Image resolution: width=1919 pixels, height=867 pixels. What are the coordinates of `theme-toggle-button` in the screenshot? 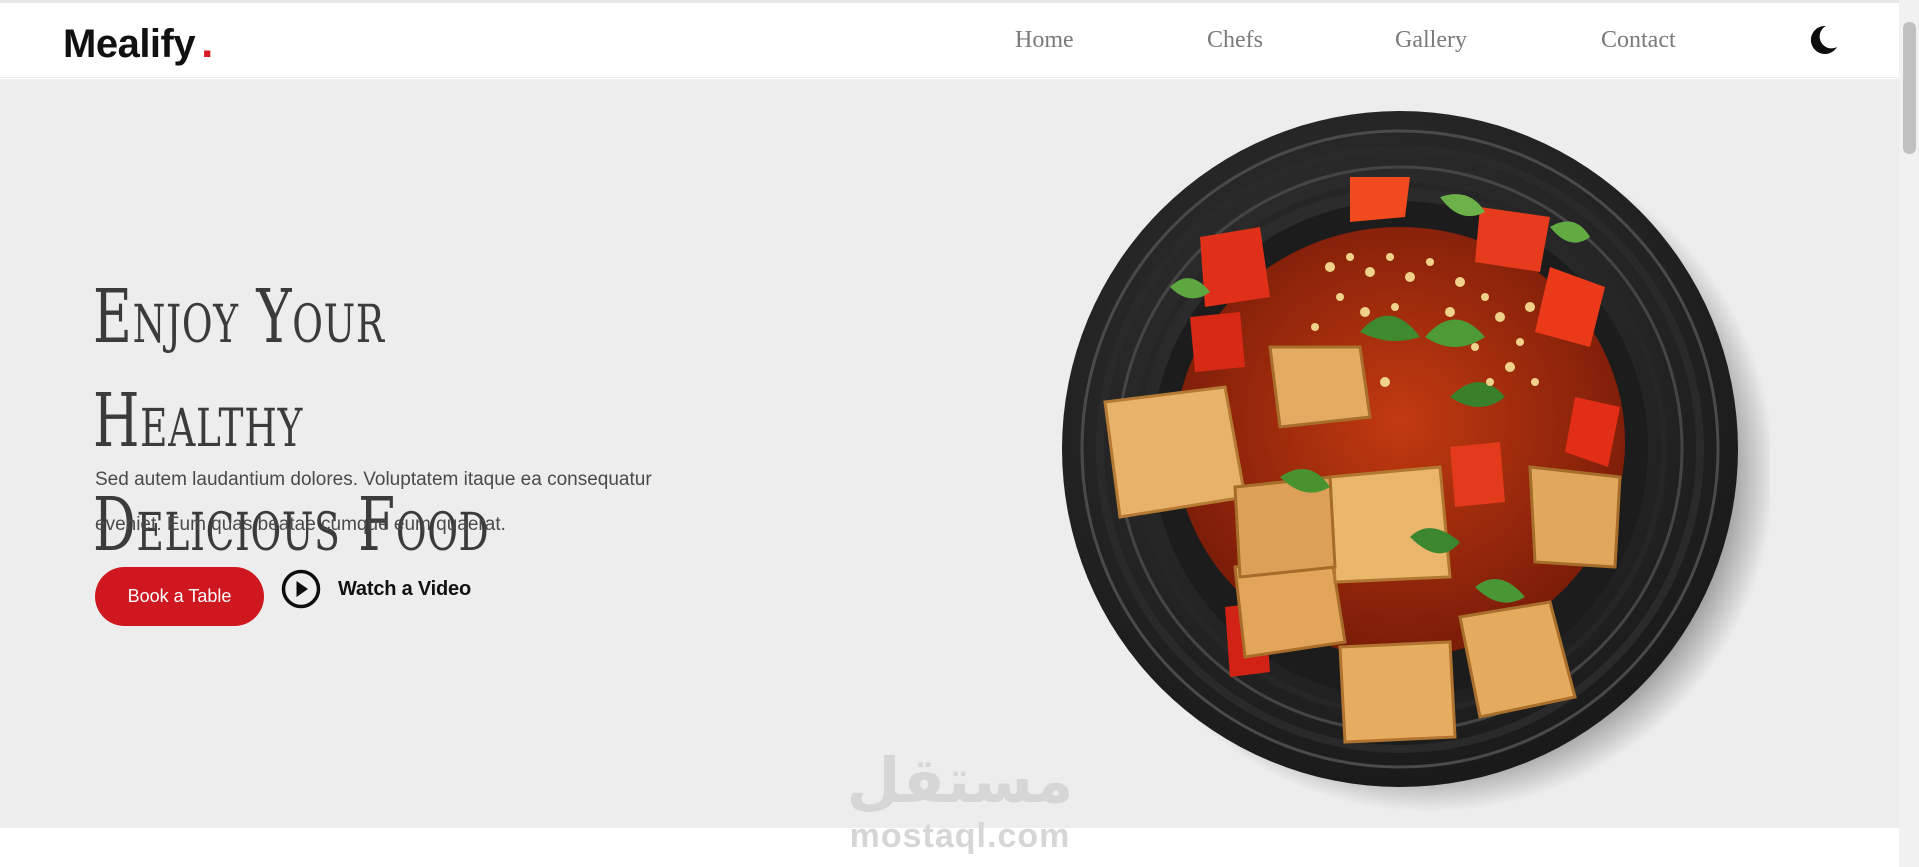 It's located at (1823, 40).